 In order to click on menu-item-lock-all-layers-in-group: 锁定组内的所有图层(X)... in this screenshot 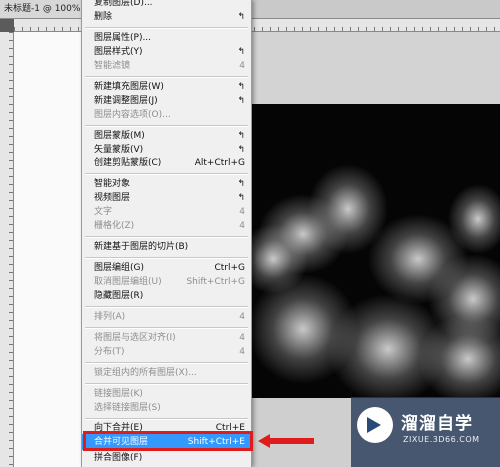, I will do `click(166, 373)`.